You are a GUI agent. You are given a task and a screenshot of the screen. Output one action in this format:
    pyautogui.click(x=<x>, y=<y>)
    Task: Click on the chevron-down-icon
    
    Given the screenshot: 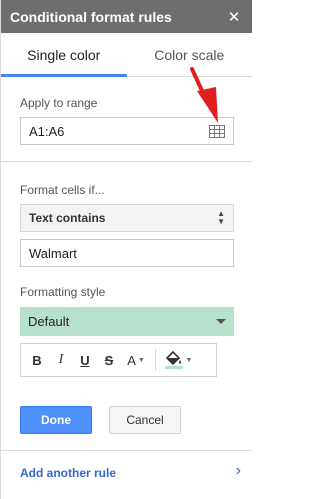 What is the action you would take?
    pyautogui.click(x=221, y=321)
    